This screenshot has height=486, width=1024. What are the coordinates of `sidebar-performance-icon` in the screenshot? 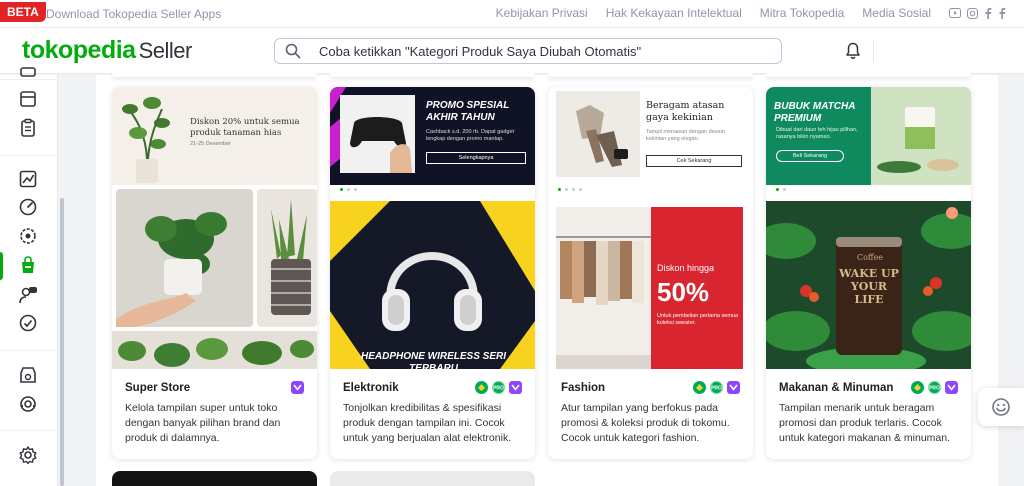 It's located at (28, 207).